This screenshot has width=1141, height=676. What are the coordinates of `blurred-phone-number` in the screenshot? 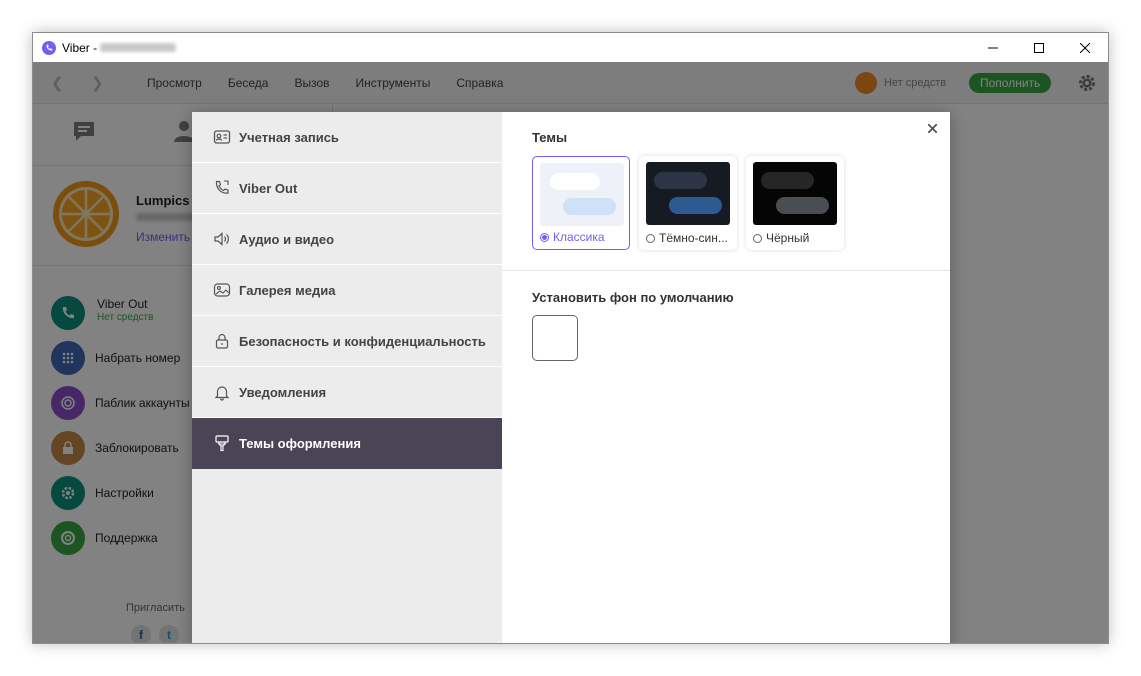 It's located at (138, 47).